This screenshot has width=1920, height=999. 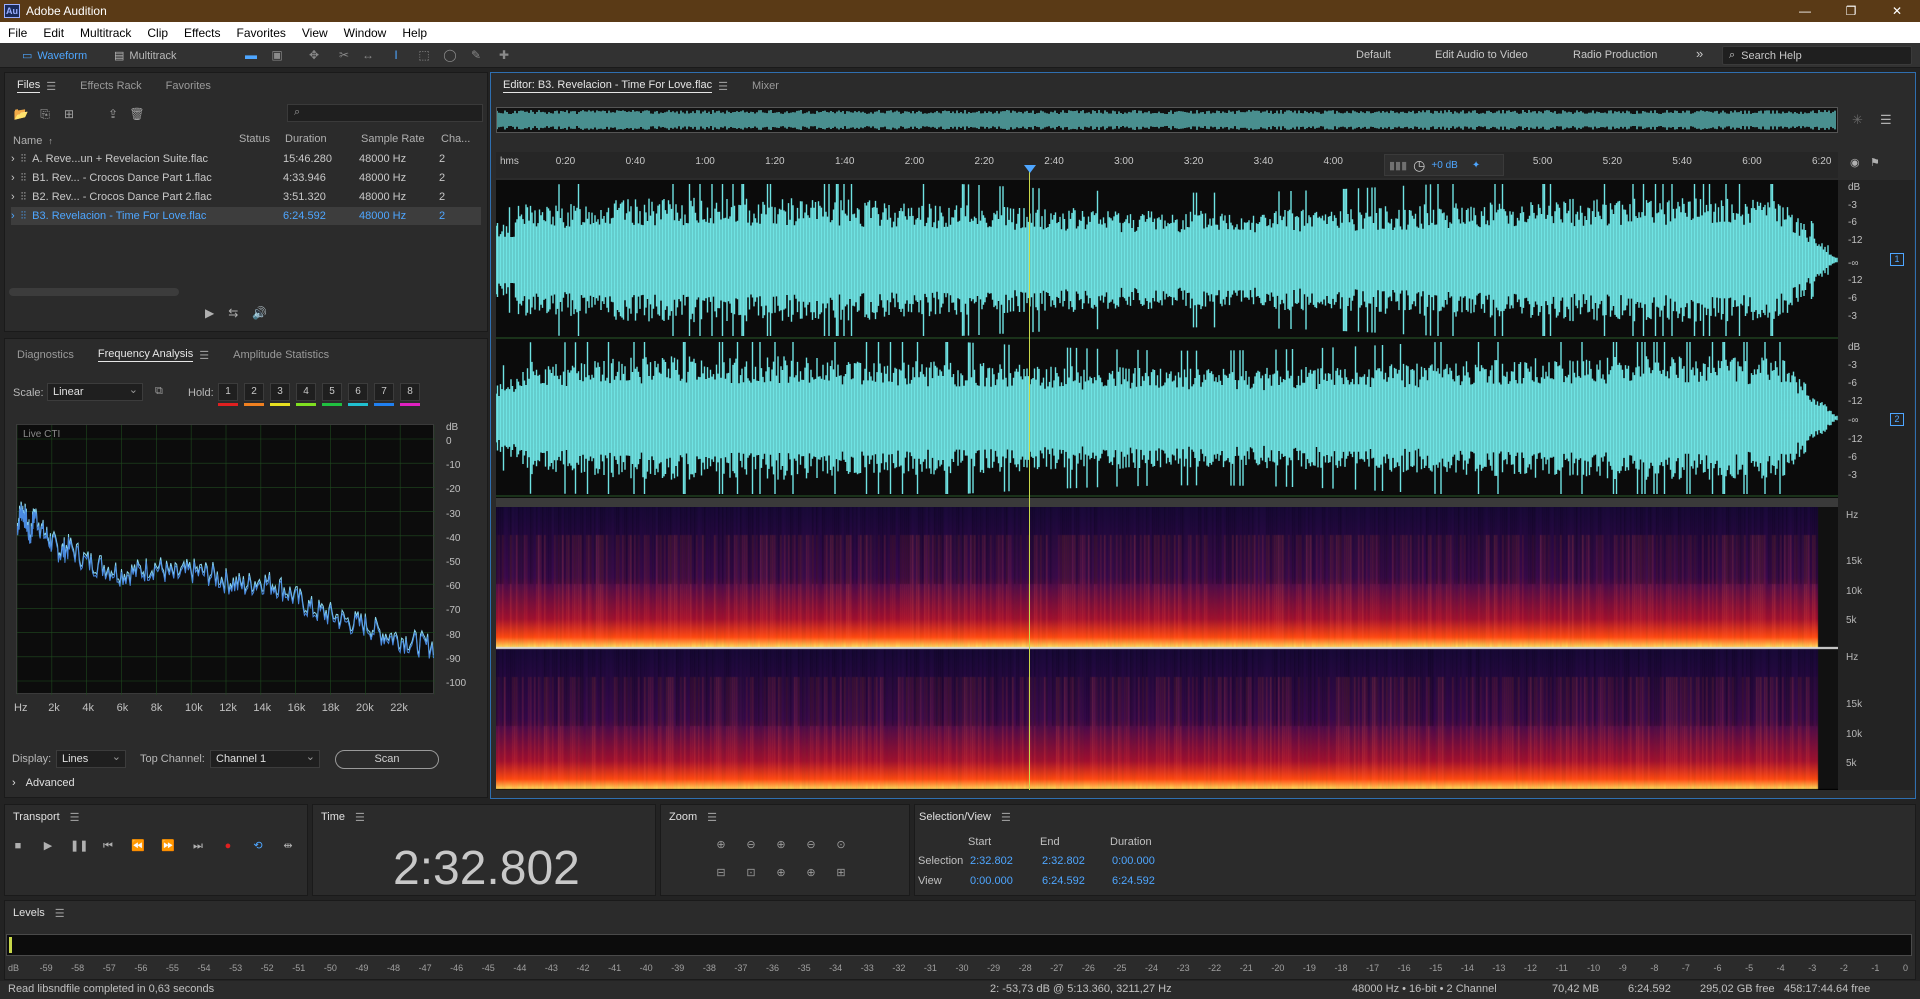 I want to click on zoom-in-right-icon: ⊕, so click(x=811, y=874).